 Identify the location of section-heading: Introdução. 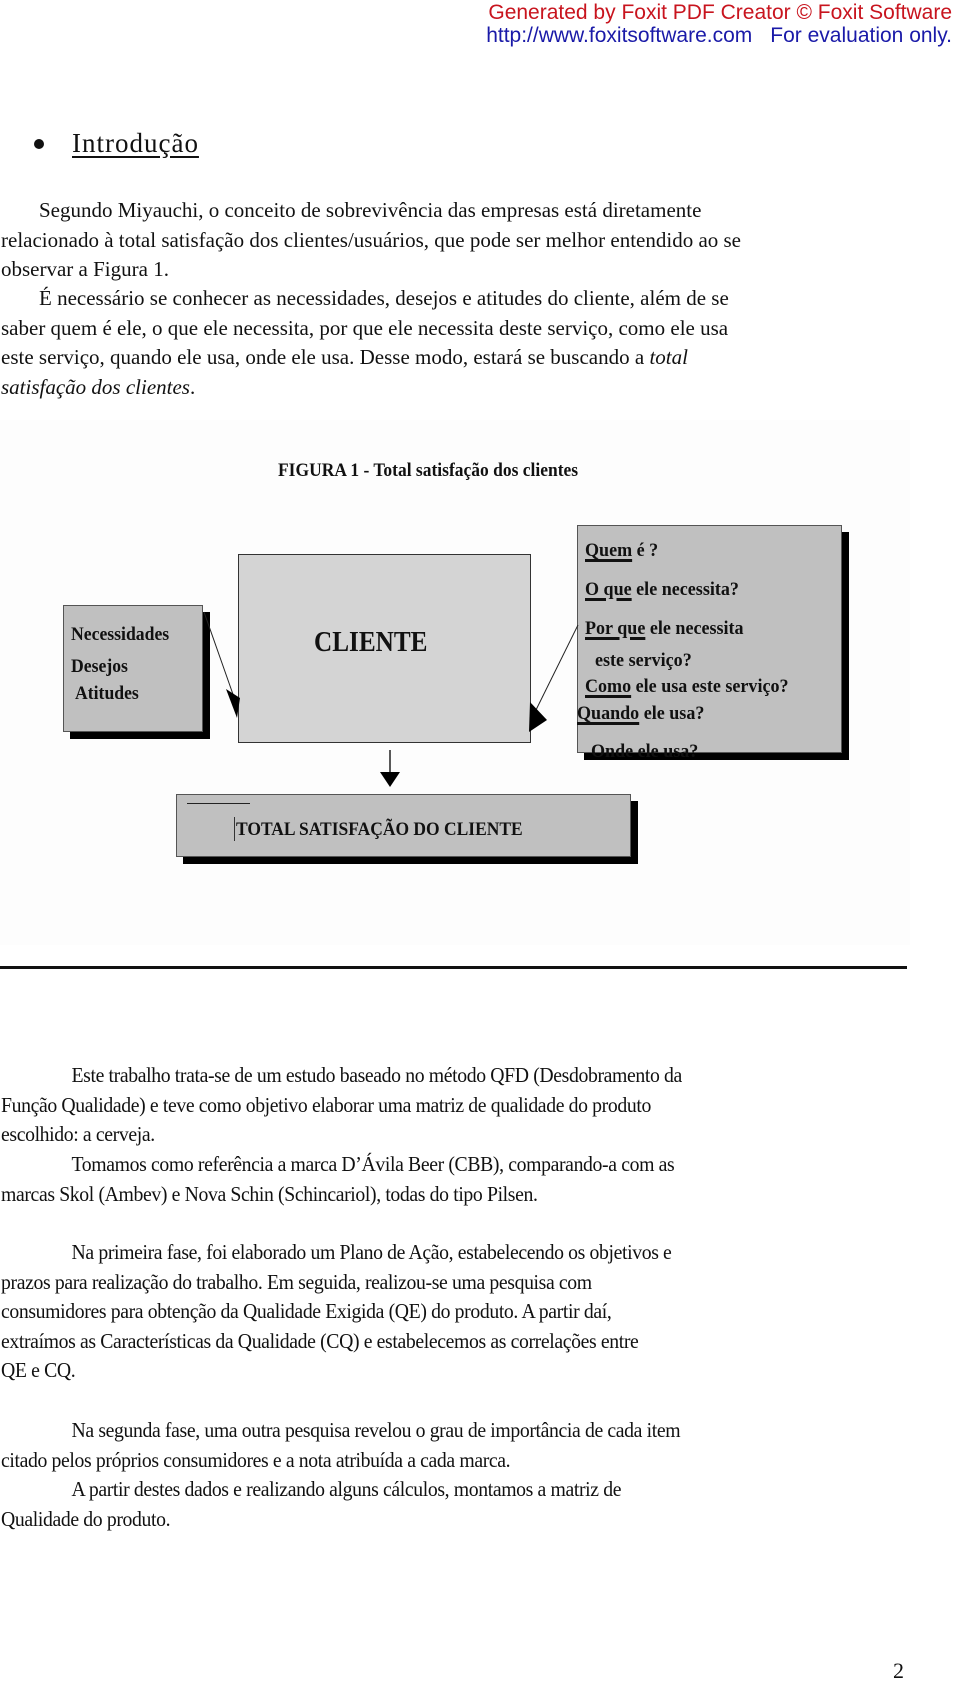
(116, 143).